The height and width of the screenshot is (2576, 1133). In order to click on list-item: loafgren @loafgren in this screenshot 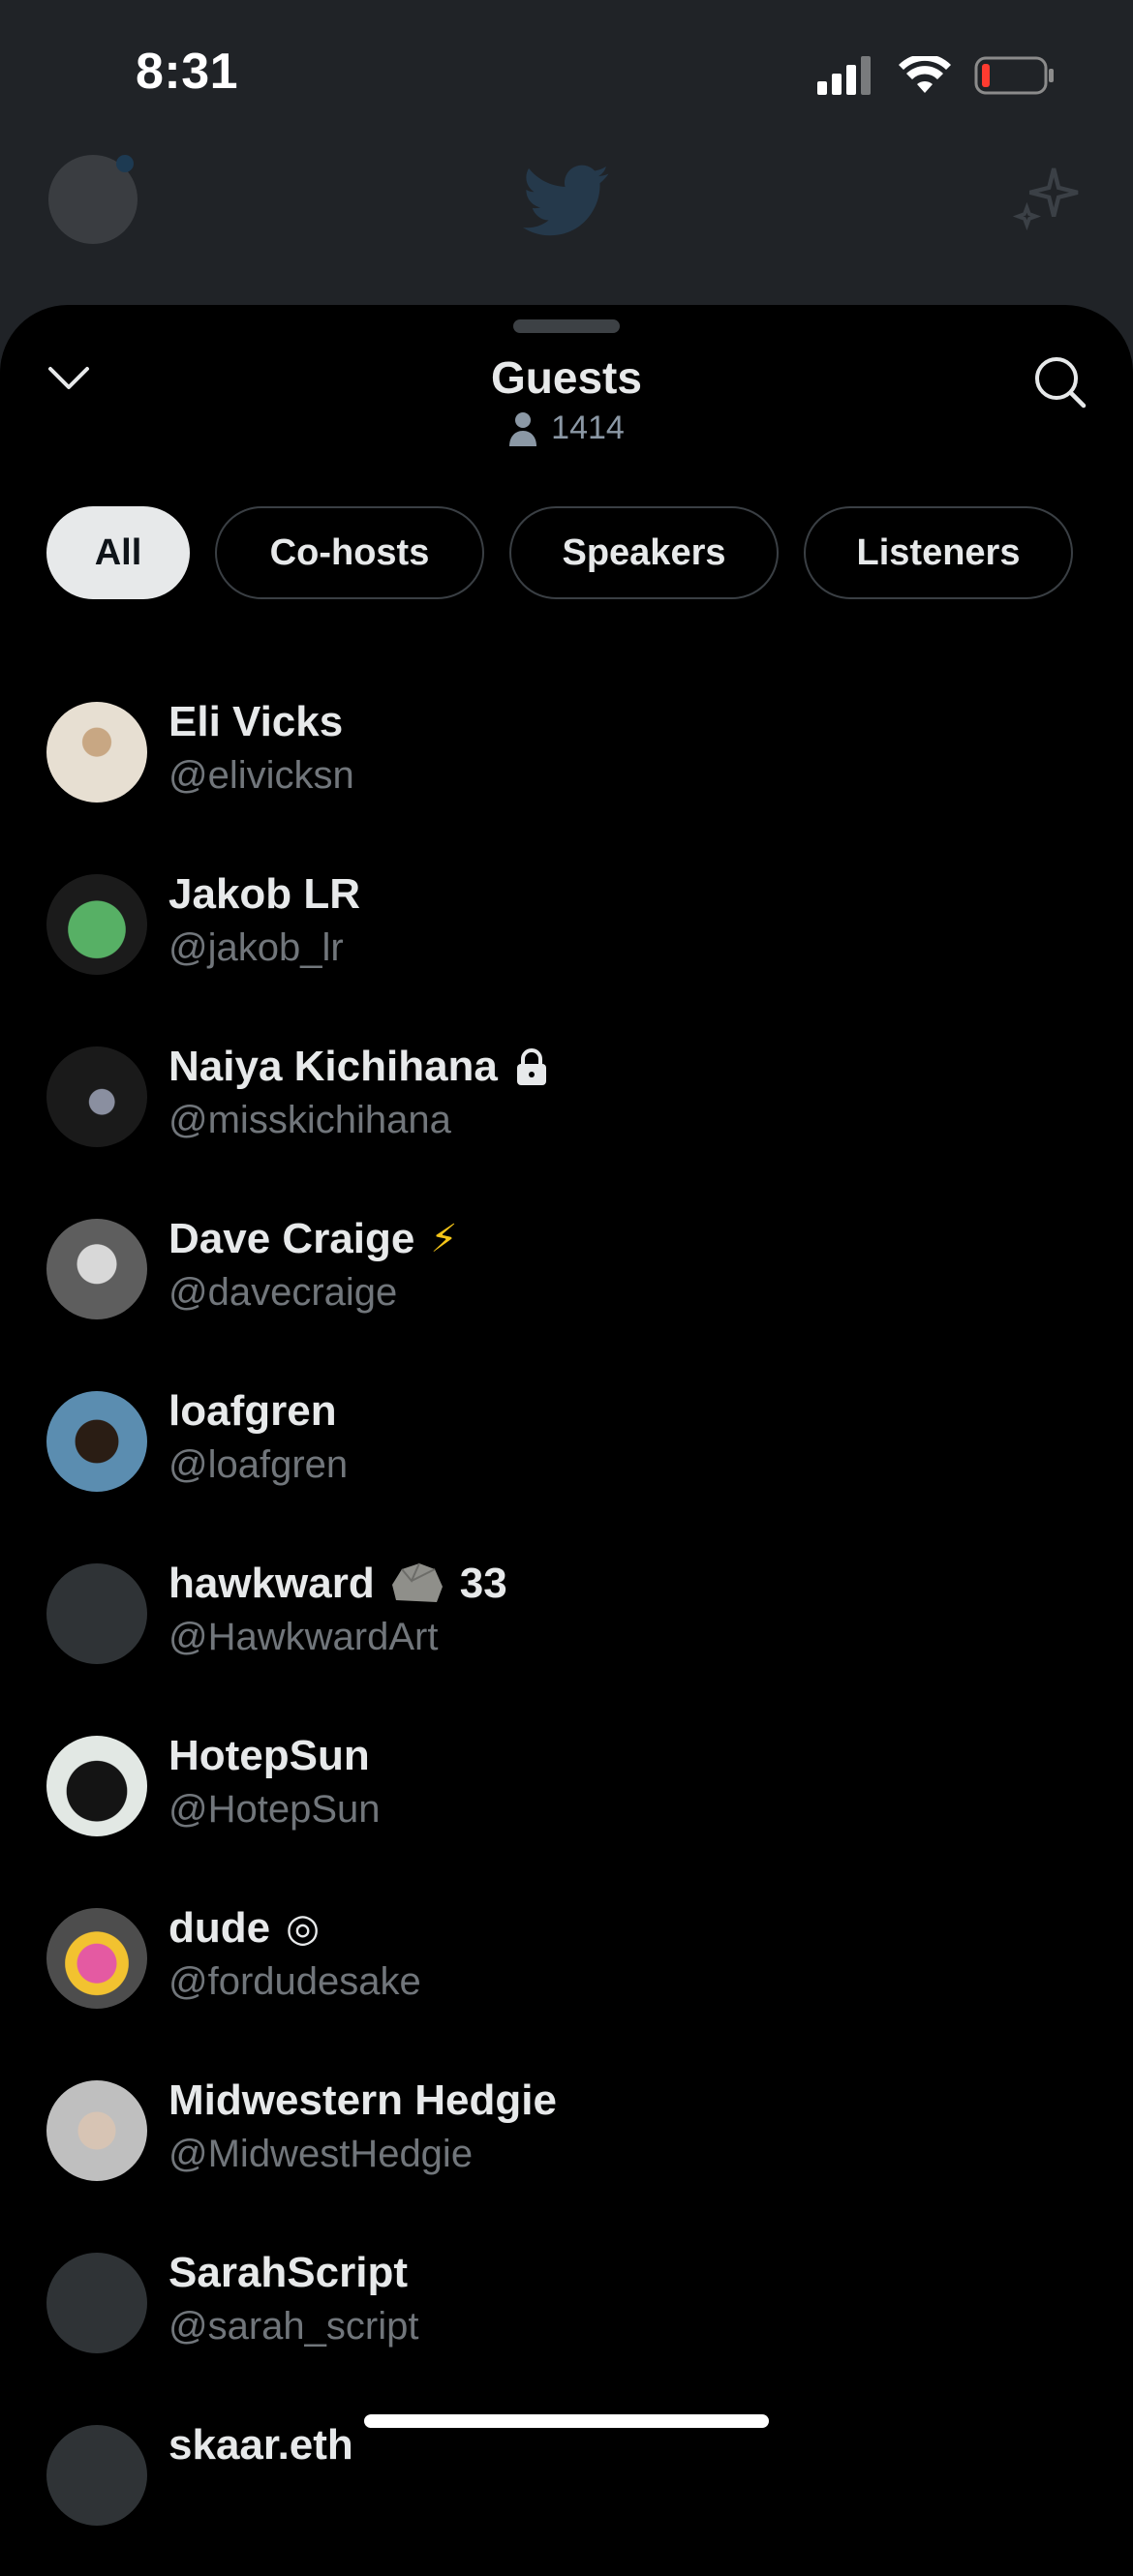, I will do `click(566, 1456)`.